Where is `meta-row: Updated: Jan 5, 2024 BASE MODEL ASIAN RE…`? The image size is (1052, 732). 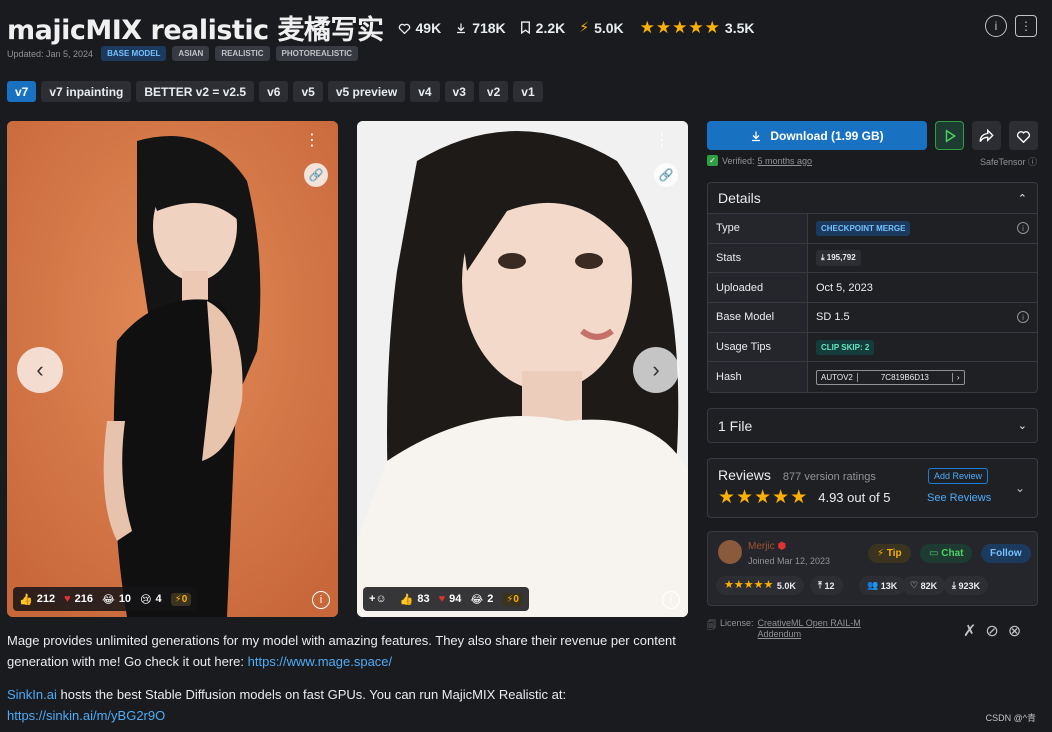 meta-row: Updated: Jan 5, 2024 BASE MODEL ASIAN RE… is located at coordinates (185, 53).